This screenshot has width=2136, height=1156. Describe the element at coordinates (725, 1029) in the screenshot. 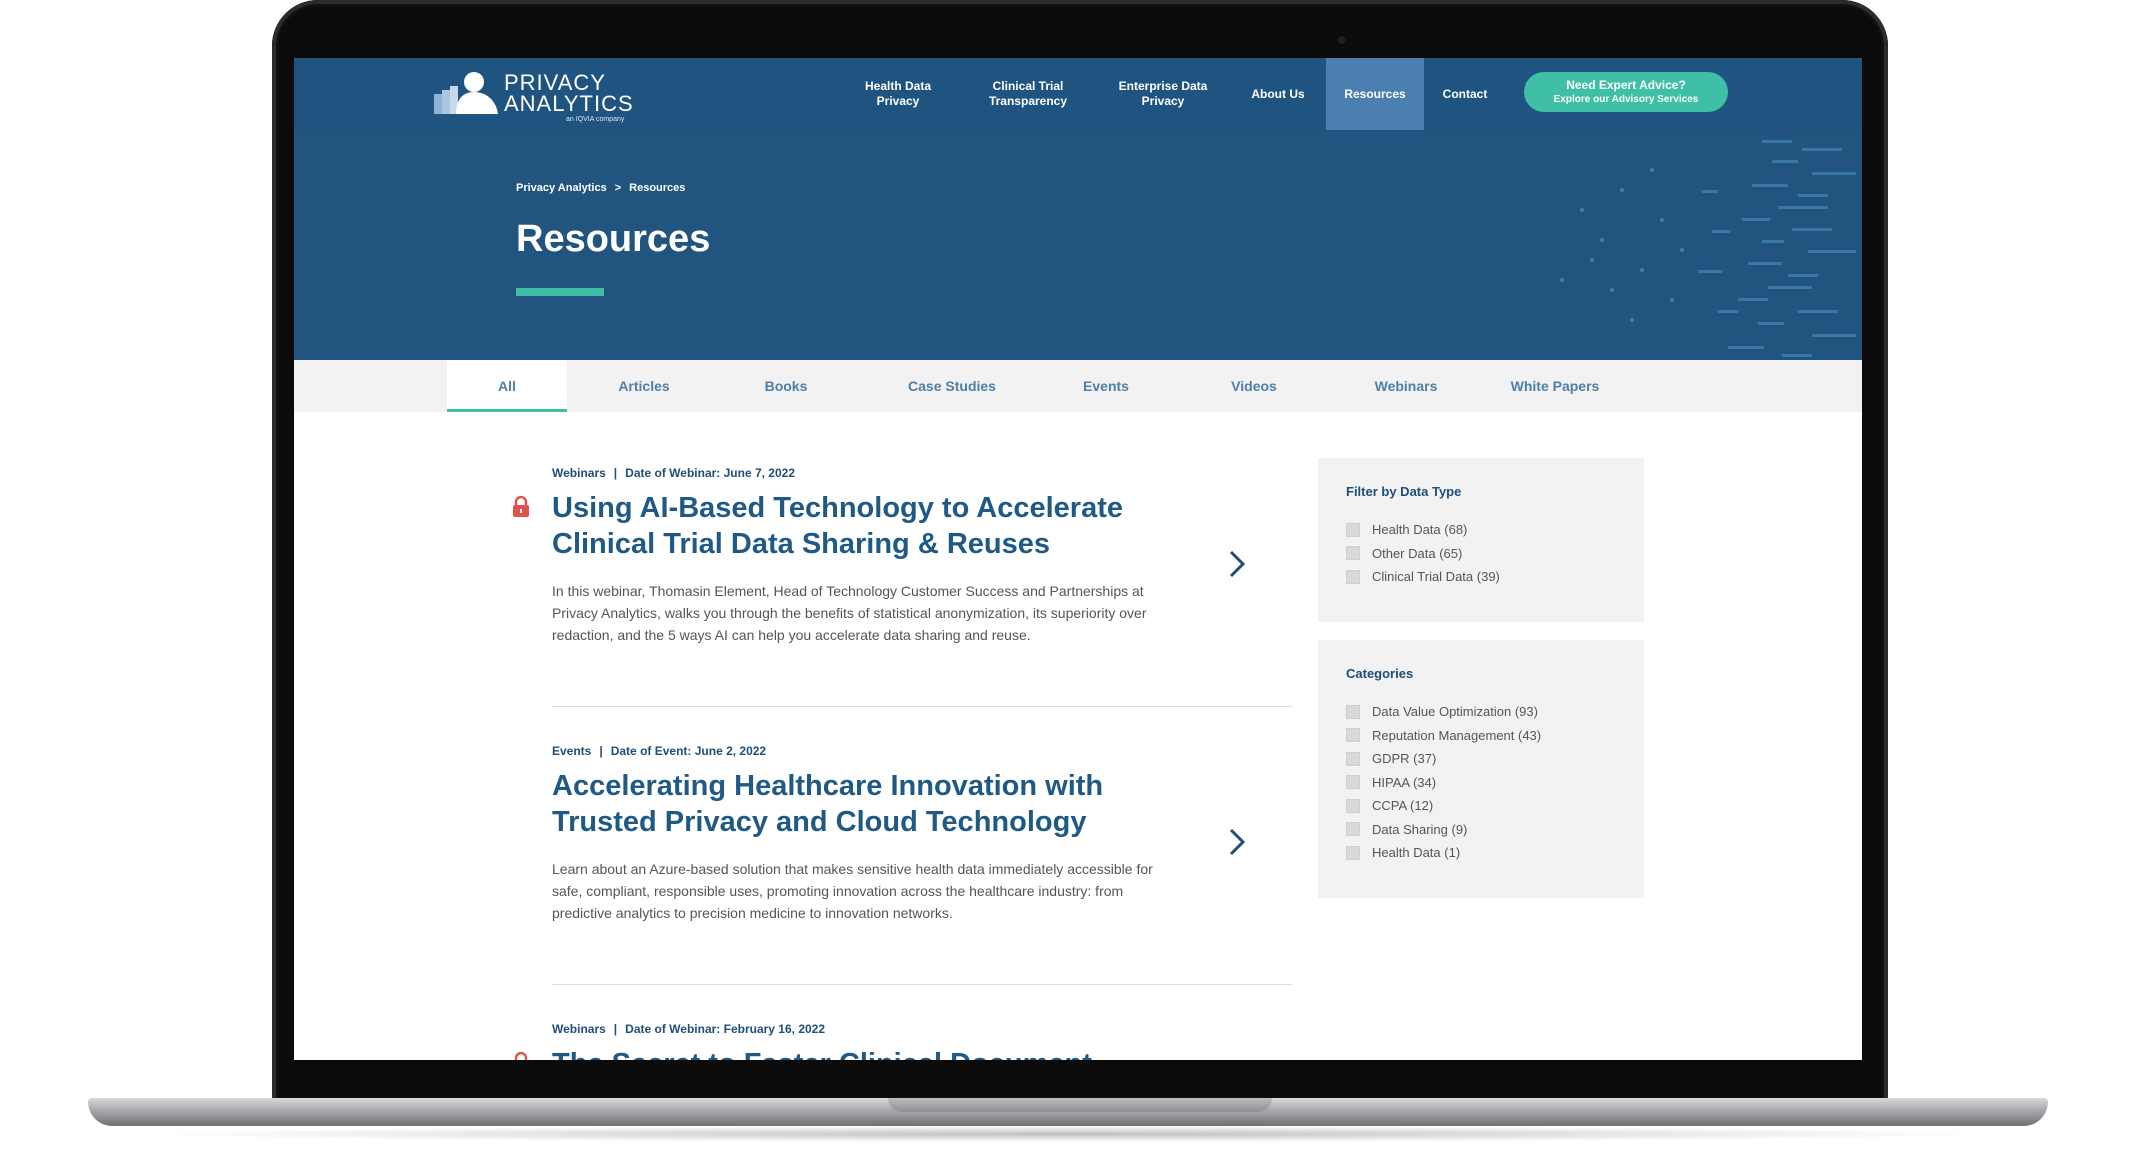

I see `resource-date: Date of Webinar: February 16, 2022` at that location.